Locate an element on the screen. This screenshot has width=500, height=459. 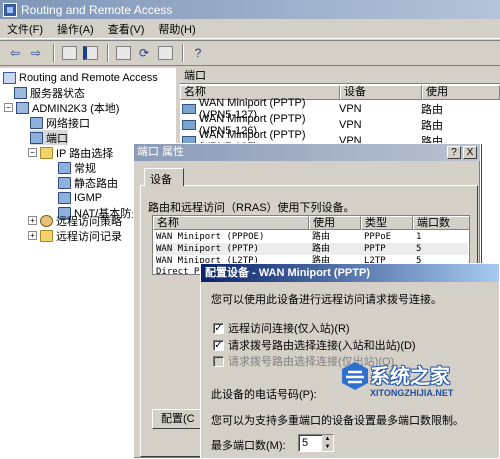
ports-icon is located at coordinates (36, 137).